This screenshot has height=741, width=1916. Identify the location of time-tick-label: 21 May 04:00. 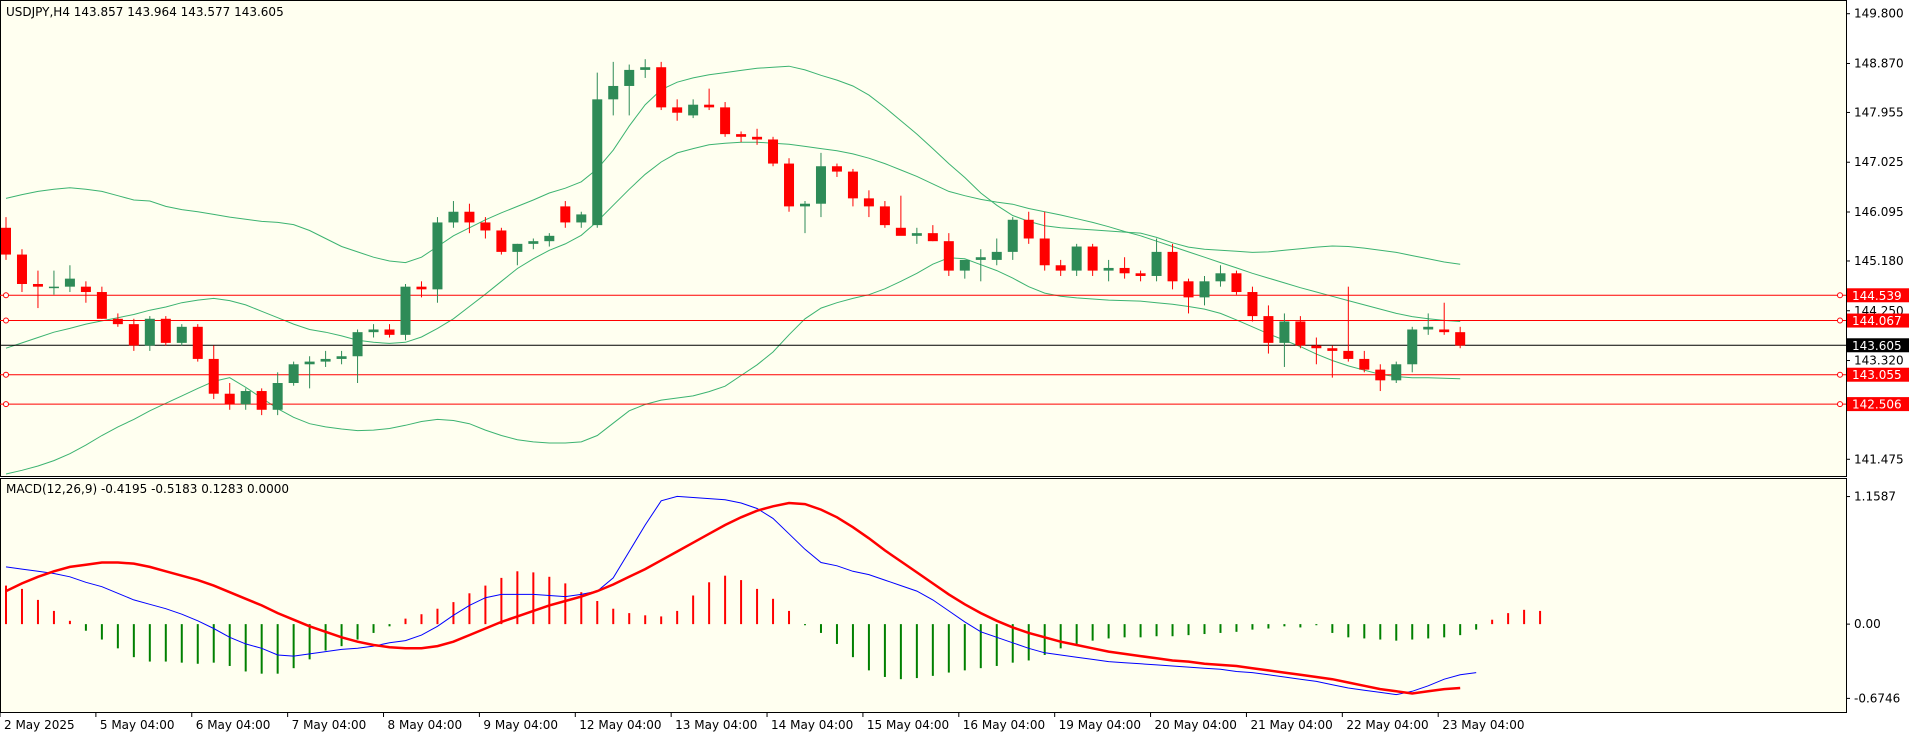
(1291, 725).